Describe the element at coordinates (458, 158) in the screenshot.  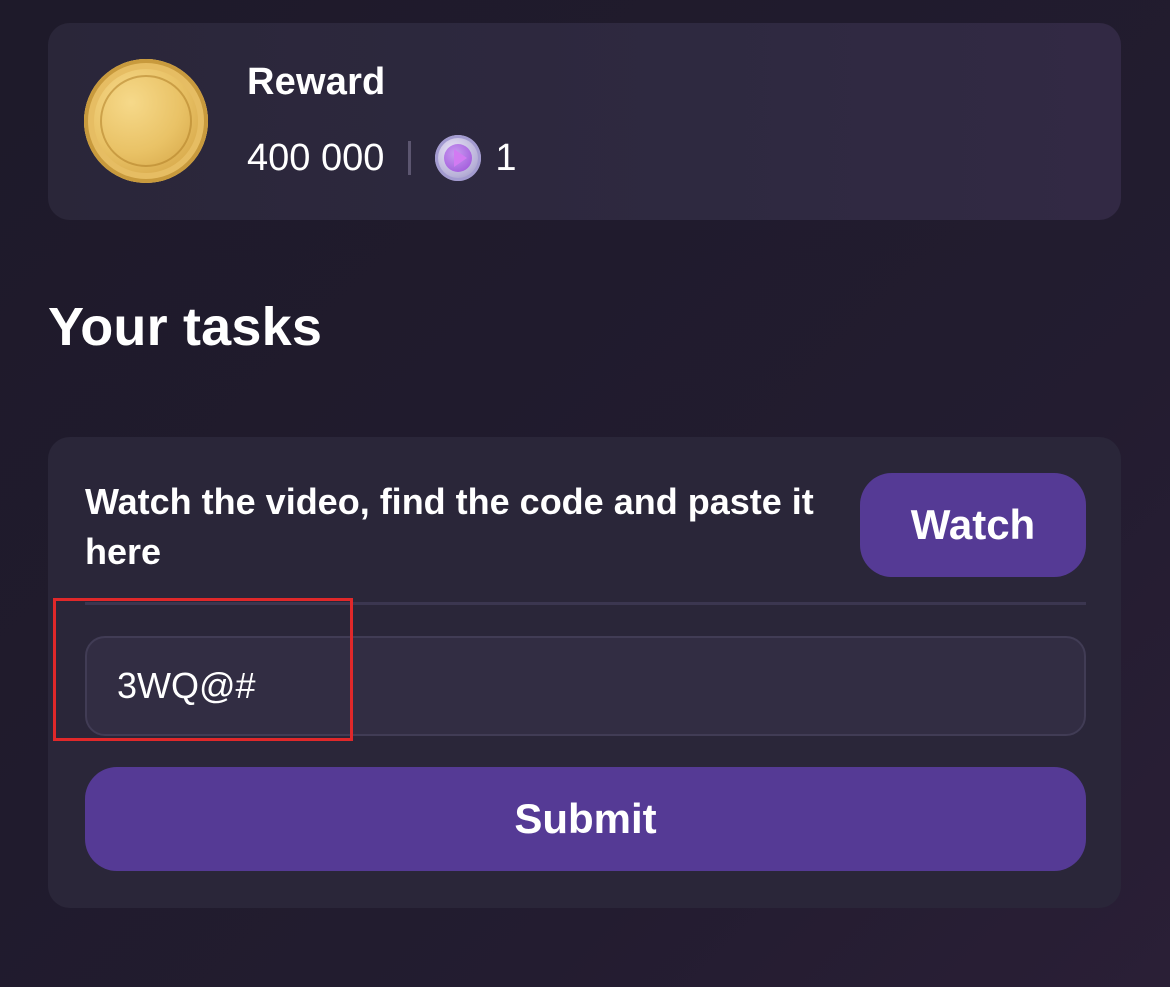
I see `play-circle-icon` at that location.